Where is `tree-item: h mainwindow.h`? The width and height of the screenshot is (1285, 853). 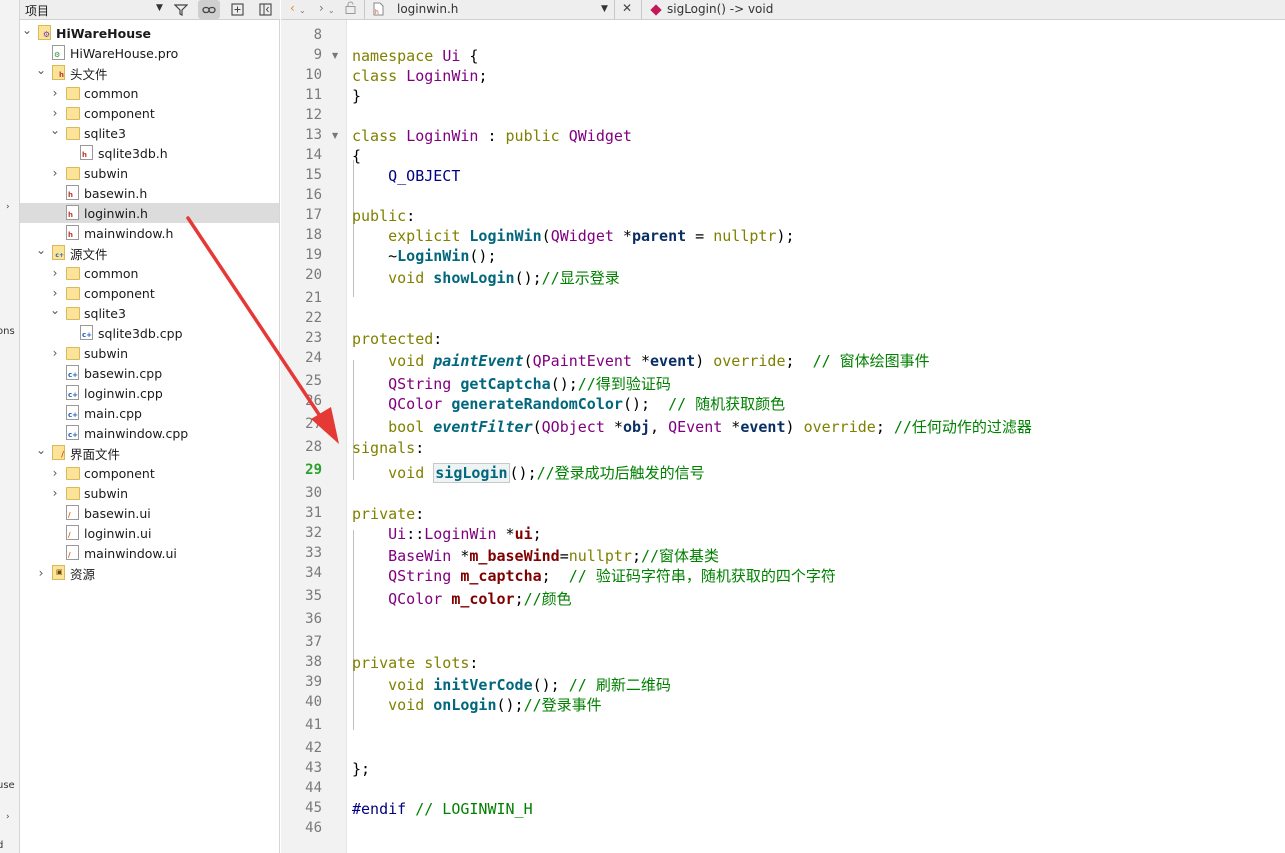
tree-item: h mainwindow.h is located at coordinates (149, 233).